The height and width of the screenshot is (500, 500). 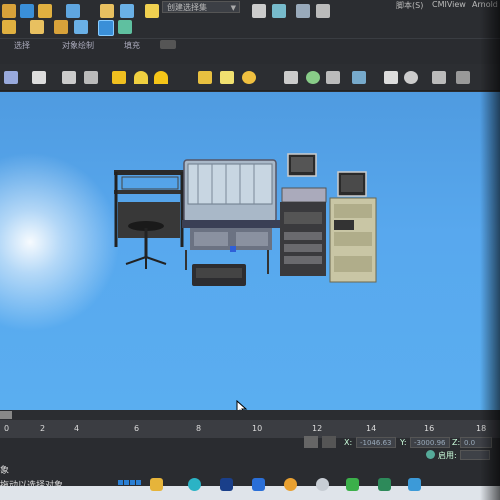 What do you see at coordinates (353, 227) in the screenshot?
I see `patient-monitor-cart` at bounding box center [353, 227].